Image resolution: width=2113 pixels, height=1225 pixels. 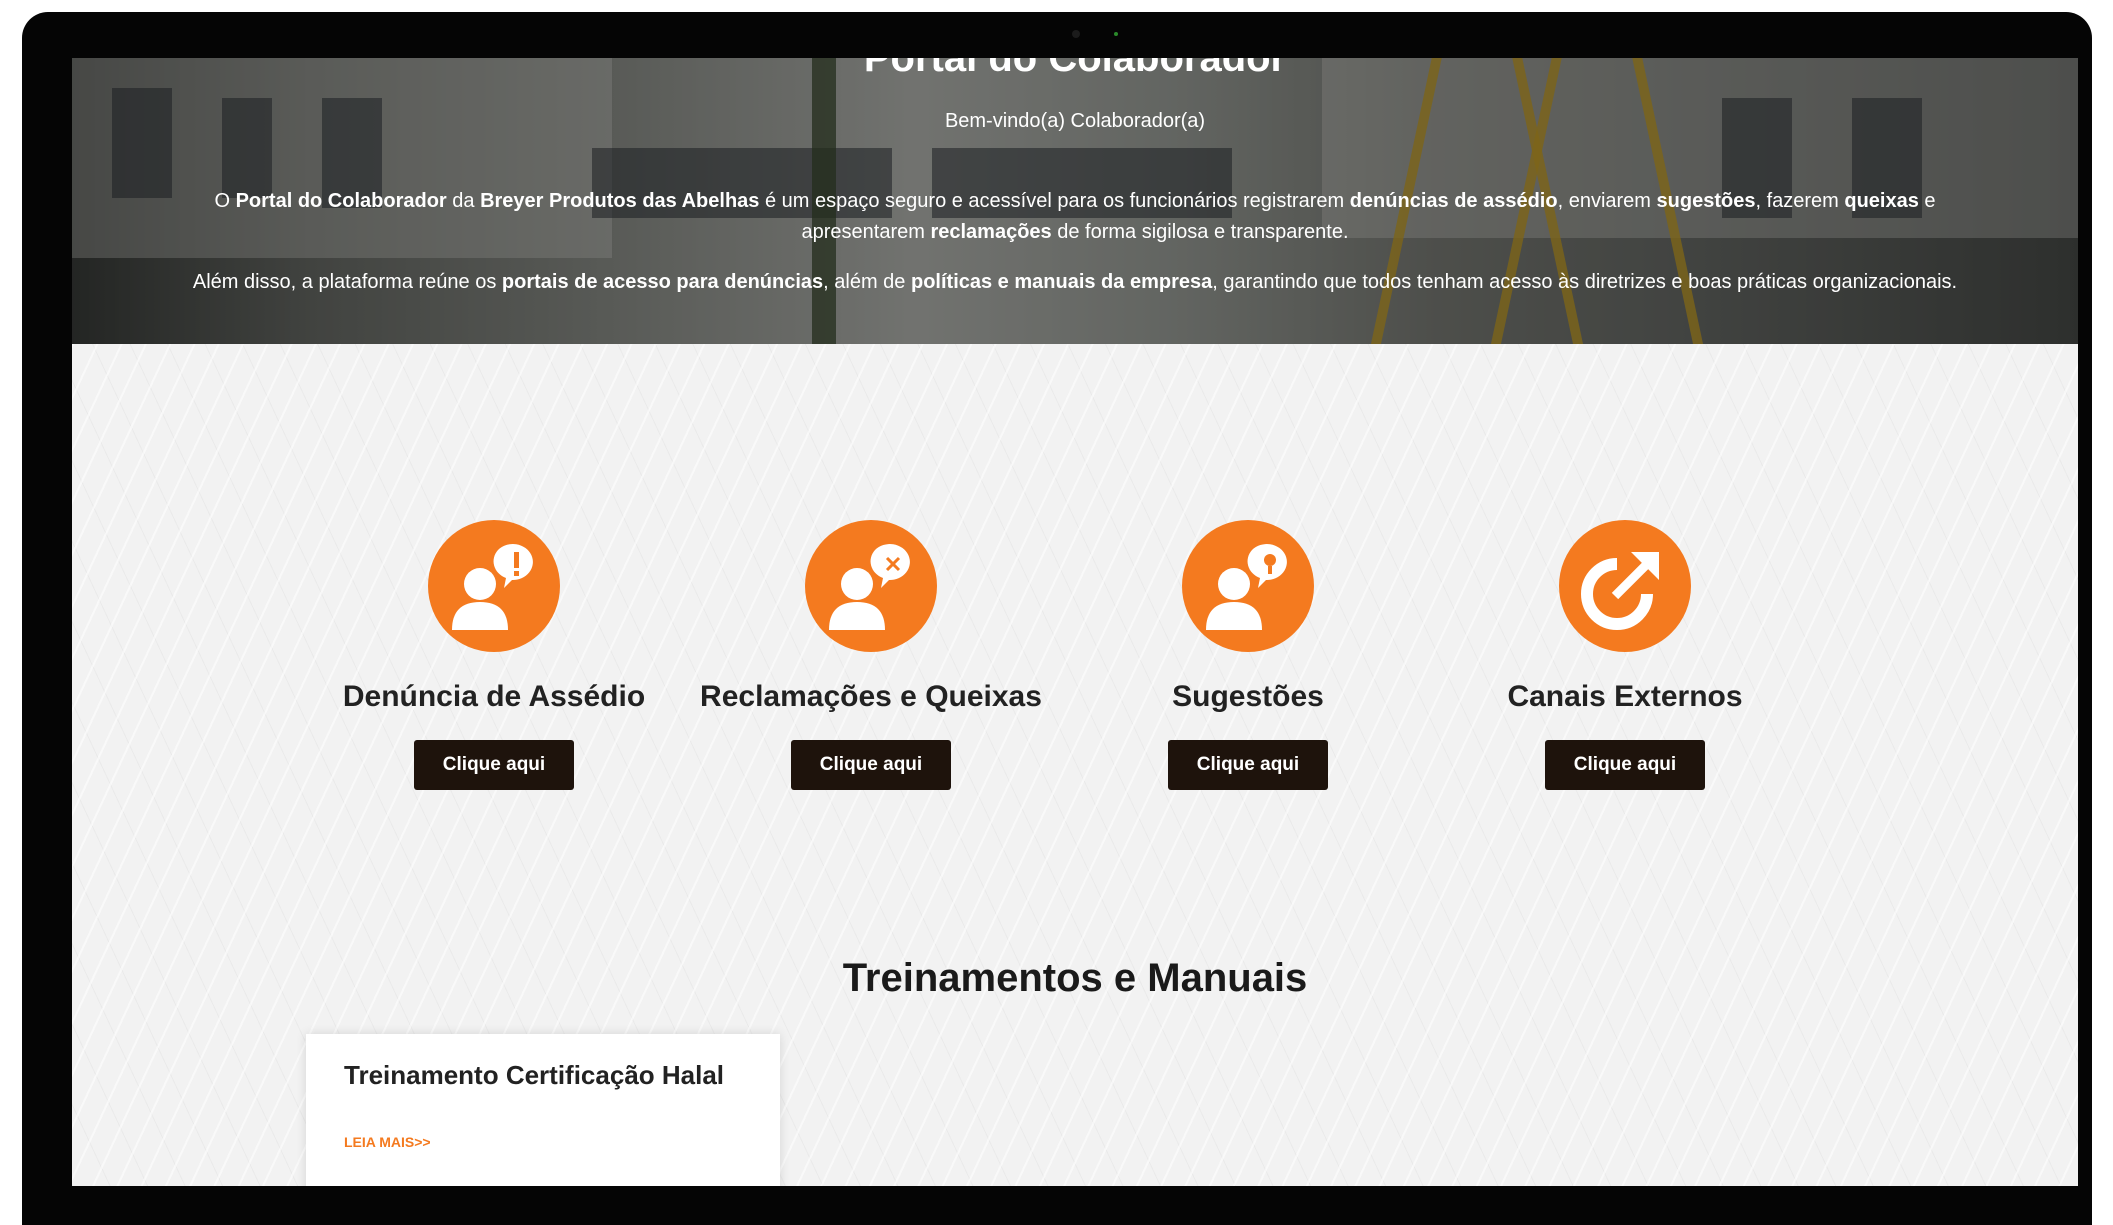 I want to click on card-title: Canais Externos, so click(x=1625, y=696).